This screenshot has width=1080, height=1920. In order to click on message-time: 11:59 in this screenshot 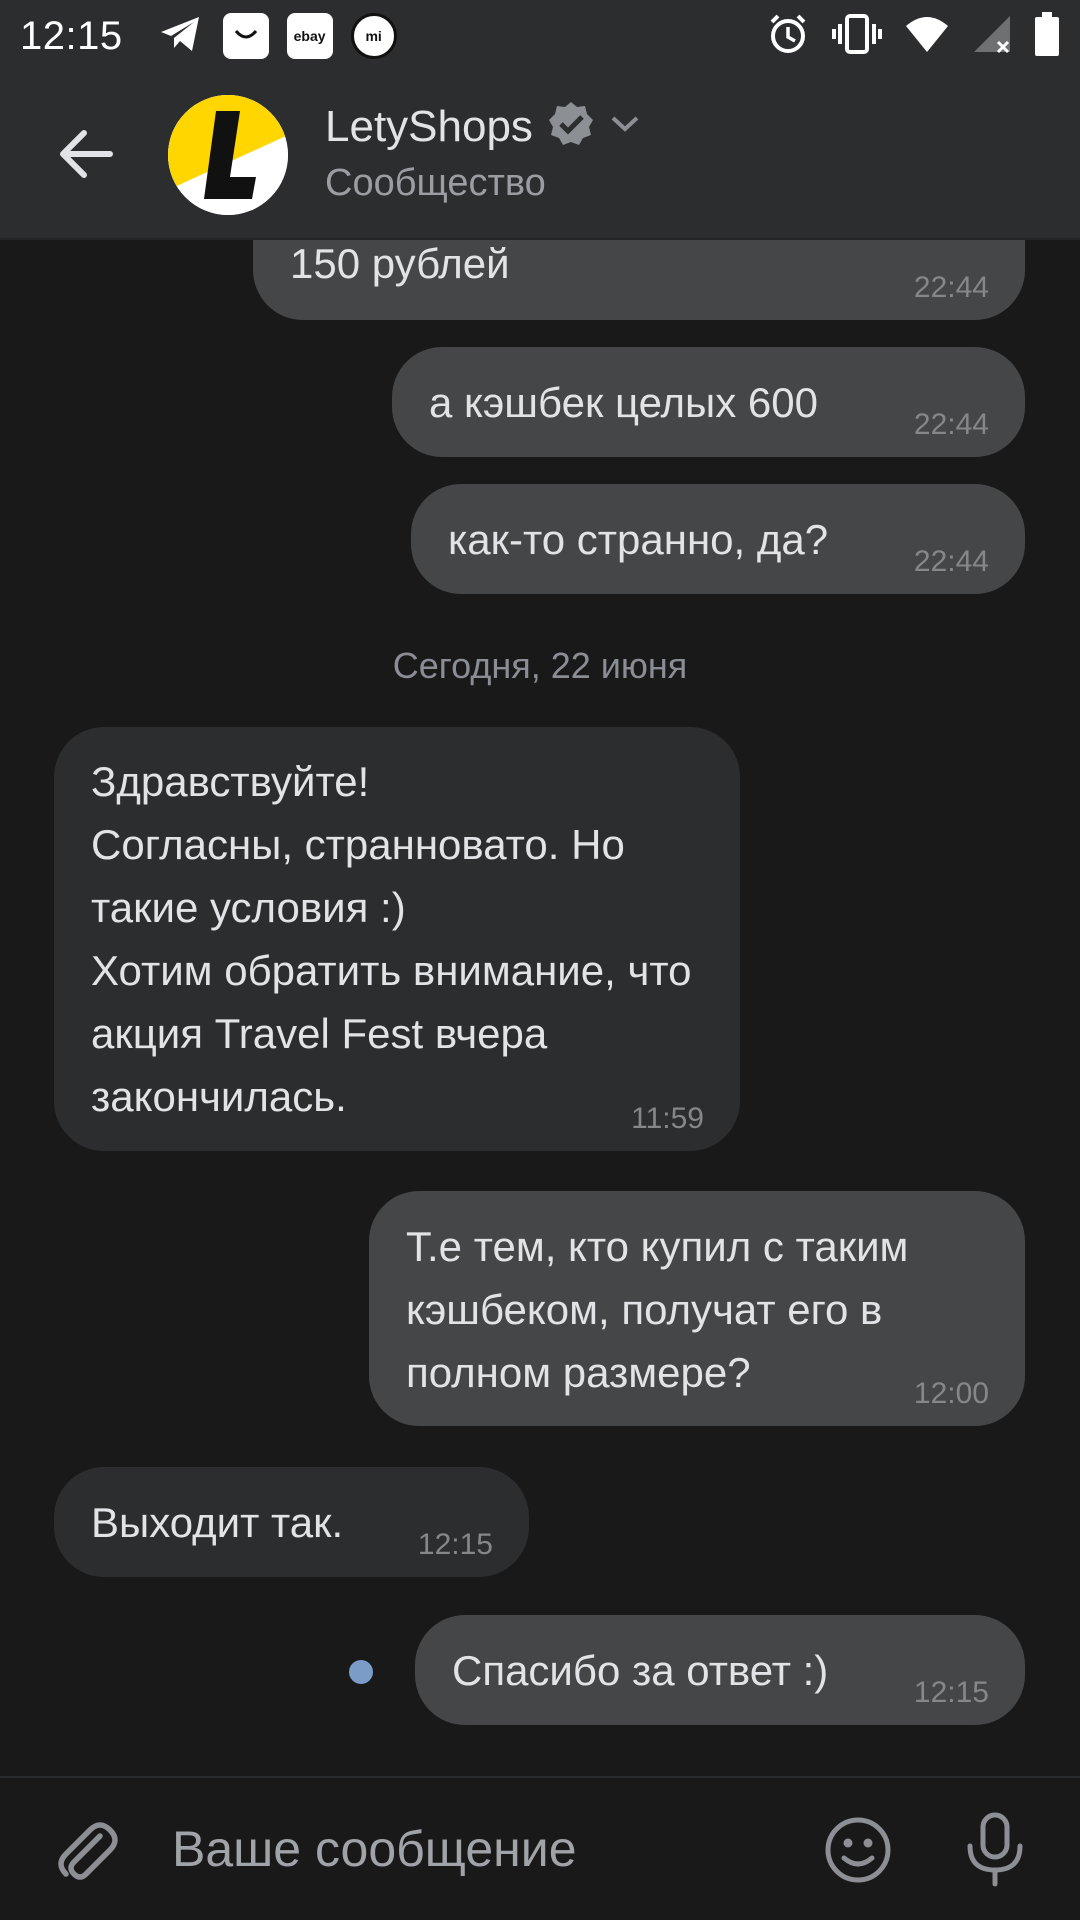, I will do `click(667, 1118)`.